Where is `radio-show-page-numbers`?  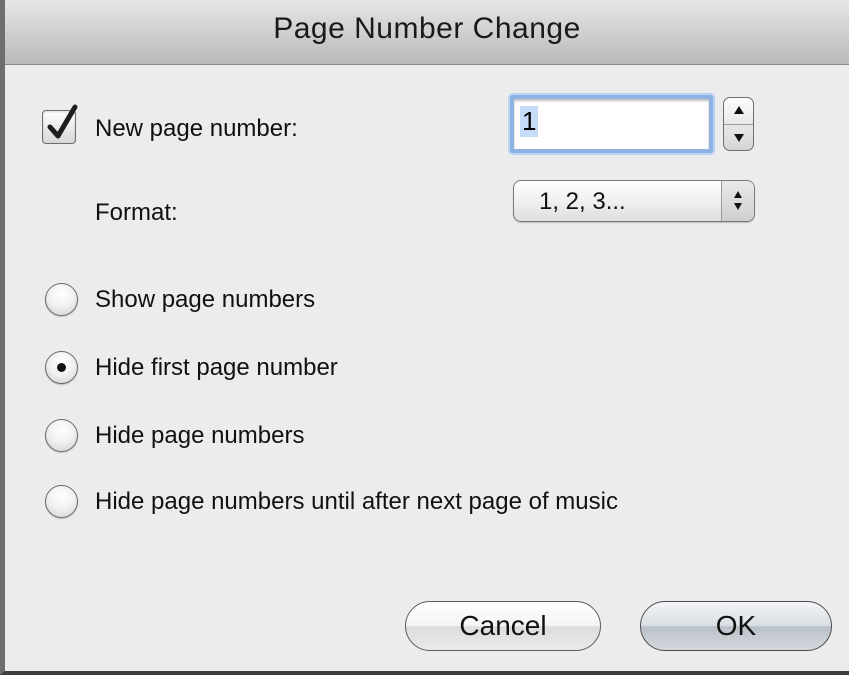
radio-show-page-numbers is located at coordinates (61, 299).